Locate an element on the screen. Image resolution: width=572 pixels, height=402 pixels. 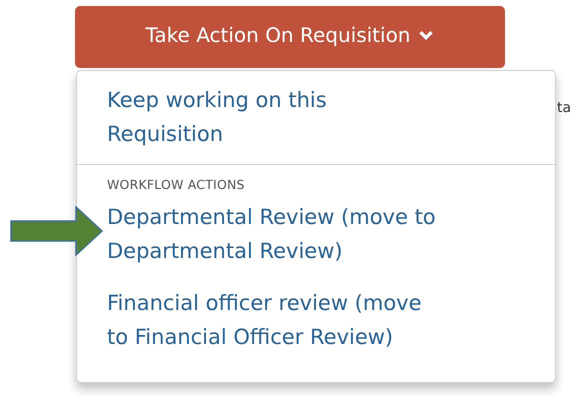
chevron-down-icon is located at coordinates (426, 35).